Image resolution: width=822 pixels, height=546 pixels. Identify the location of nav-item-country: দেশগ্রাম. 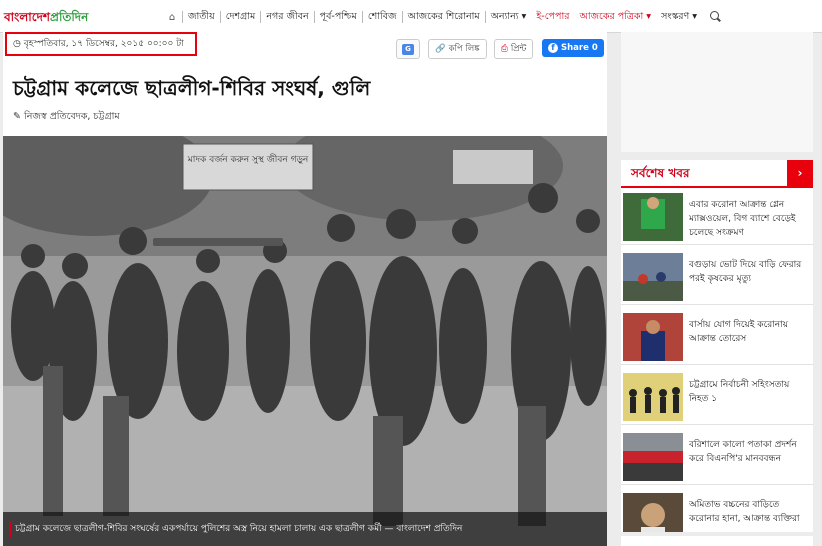
(240, 17).